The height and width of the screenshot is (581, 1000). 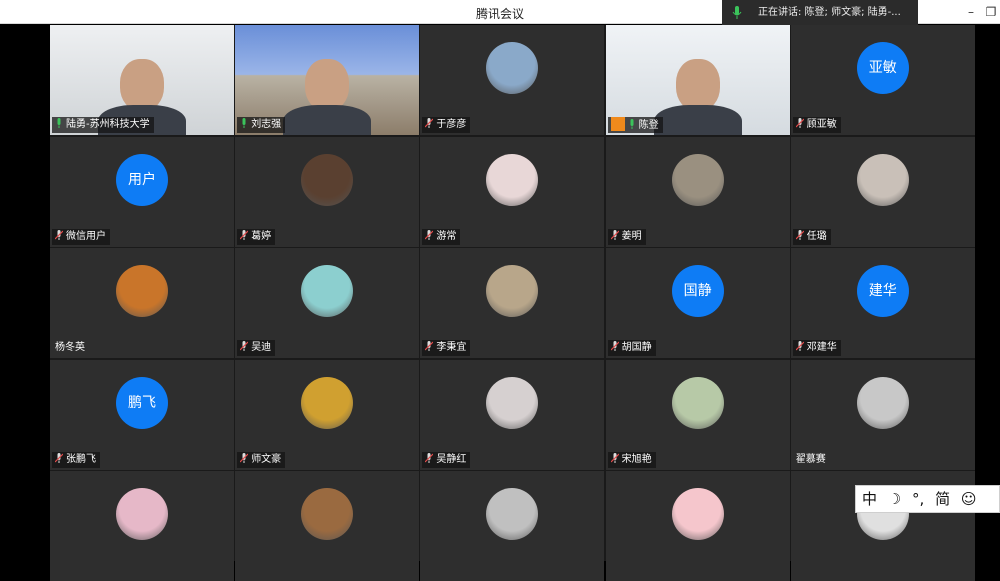 I want to click on participant-tile: 游常, so click(x=512, y=191).